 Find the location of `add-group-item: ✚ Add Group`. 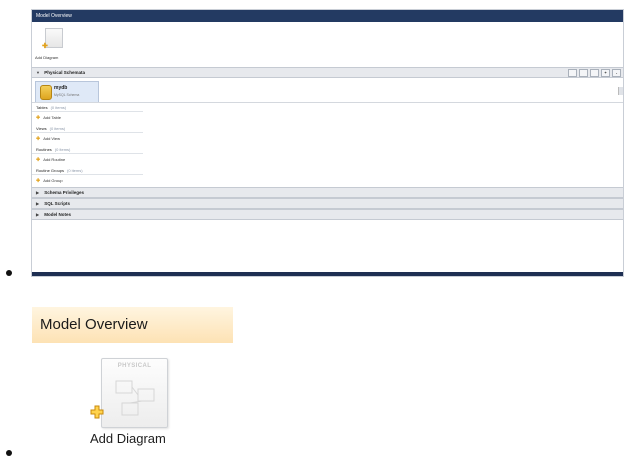

add-group-item: ✚ Add Group is located at coordinates (327, 181).